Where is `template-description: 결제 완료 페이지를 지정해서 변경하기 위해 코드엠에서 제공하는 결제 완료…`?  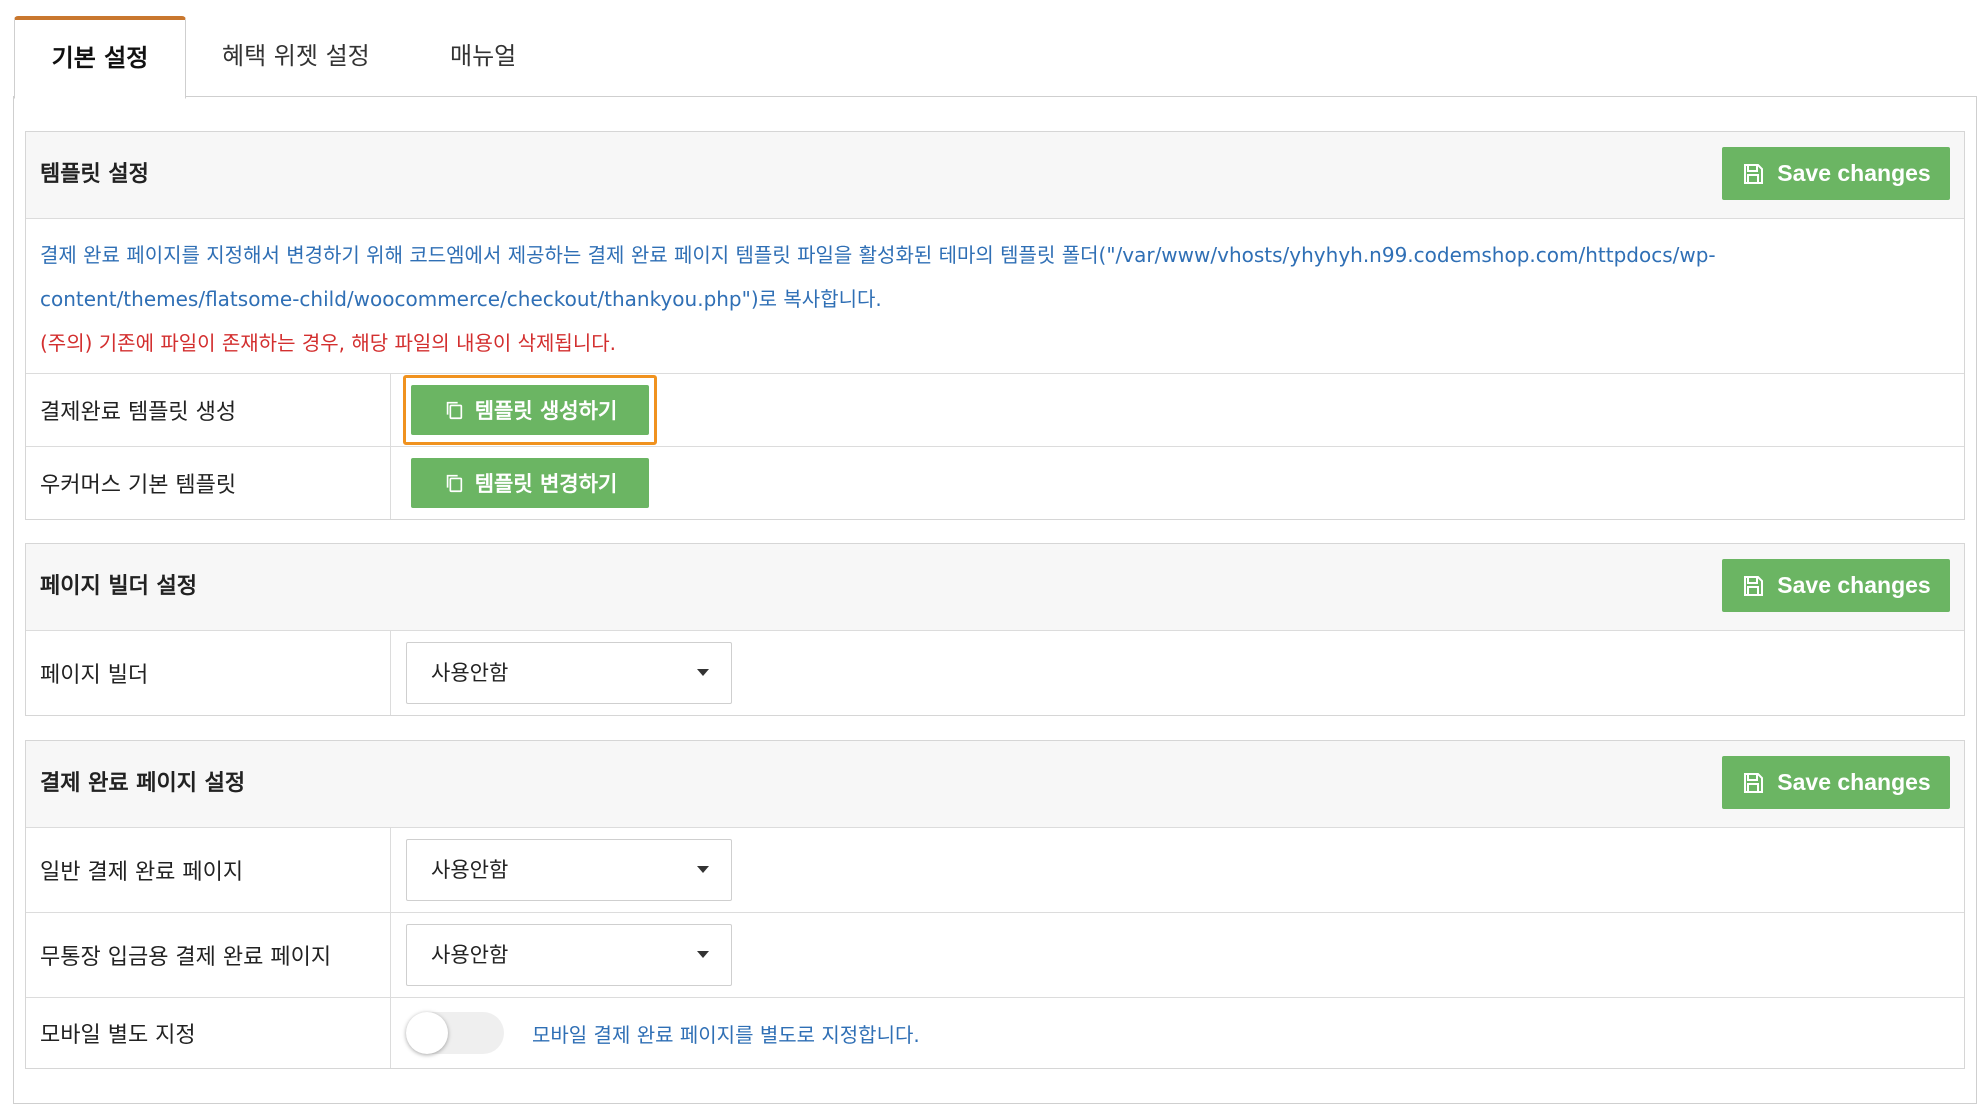 template-description: 결제 완료 페이지를 지정해서 변경하기 위해 코드엠에서 제공하는 결제 완료… is located at coordinates (995, 296).